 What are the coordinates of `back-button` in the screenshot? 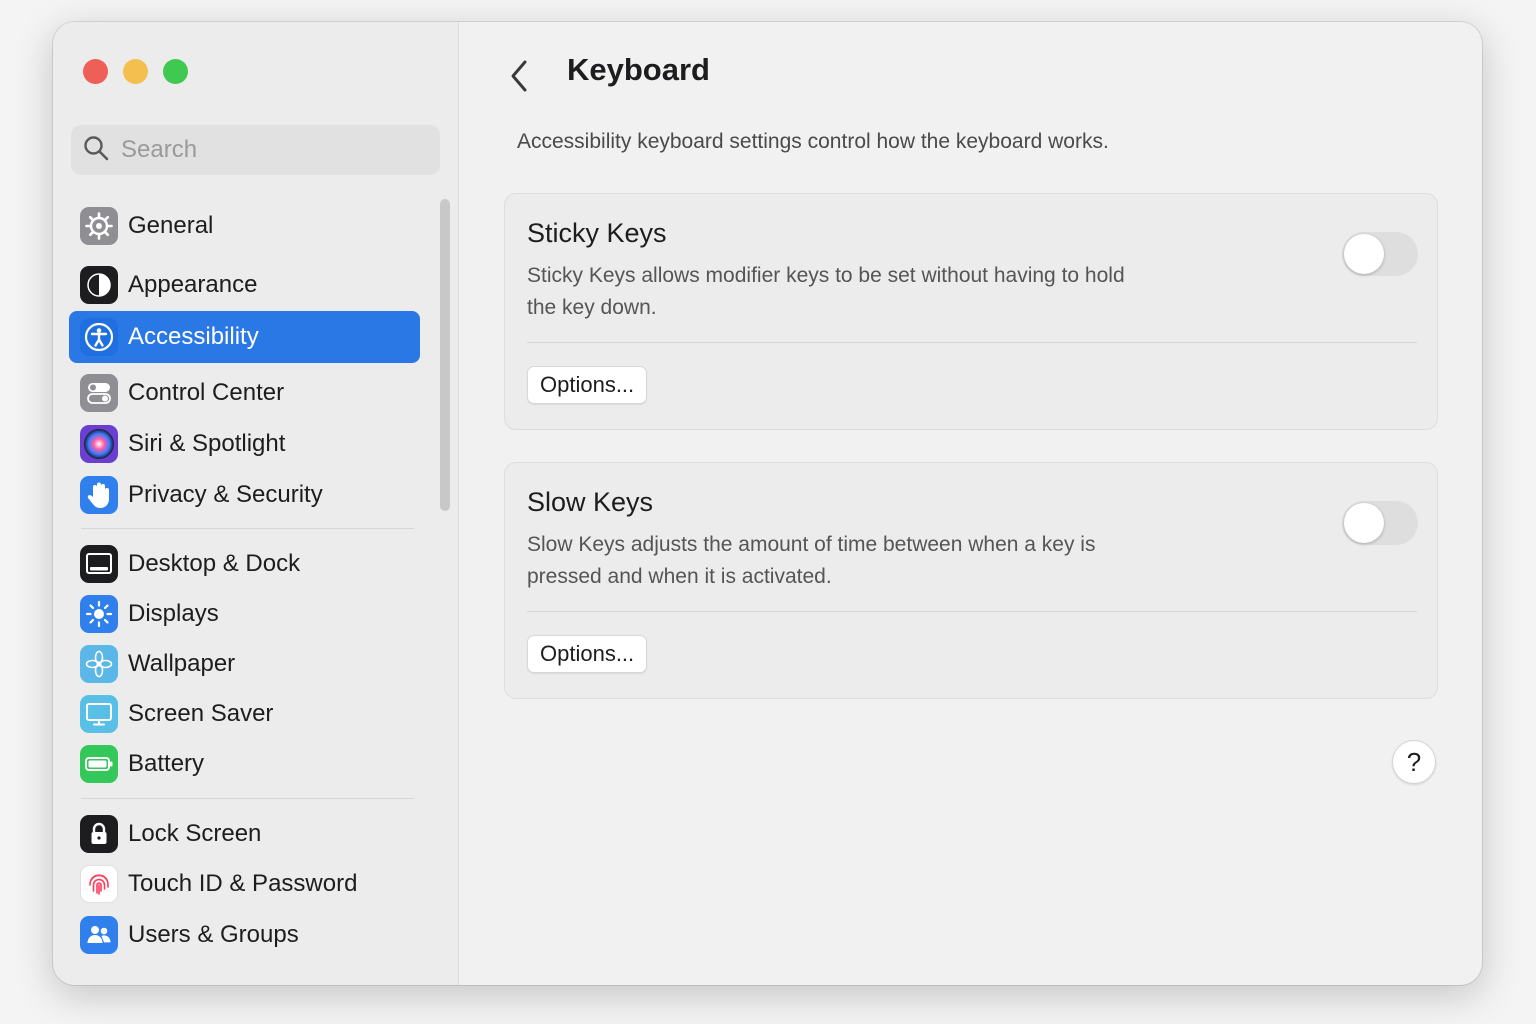 It's located at (519, 76).